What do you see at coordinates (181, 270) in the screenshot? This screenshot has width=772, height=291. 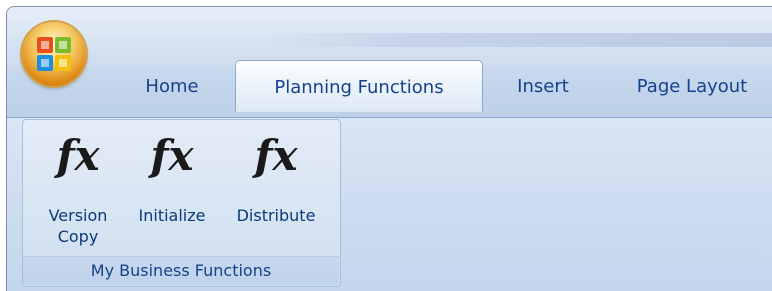 I see `group-label: My Business Functions` at bounding box center [181, 270].